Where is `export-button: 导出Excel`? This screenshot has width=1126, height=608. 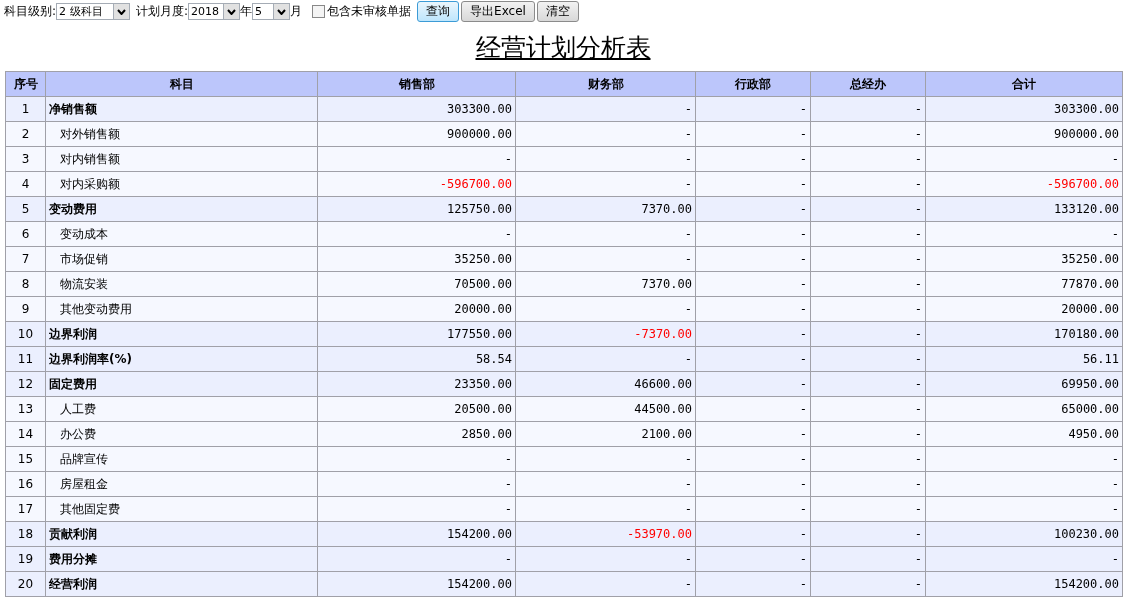 export-button: 导出Excel is located at coordinates (498, 11).